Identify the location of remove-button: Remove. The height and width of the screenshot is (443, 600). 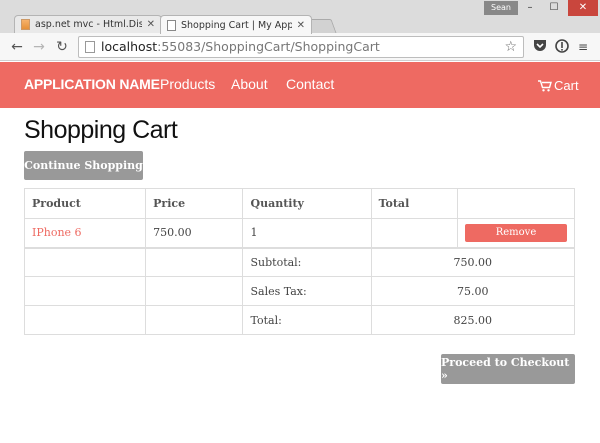
(515, 232).